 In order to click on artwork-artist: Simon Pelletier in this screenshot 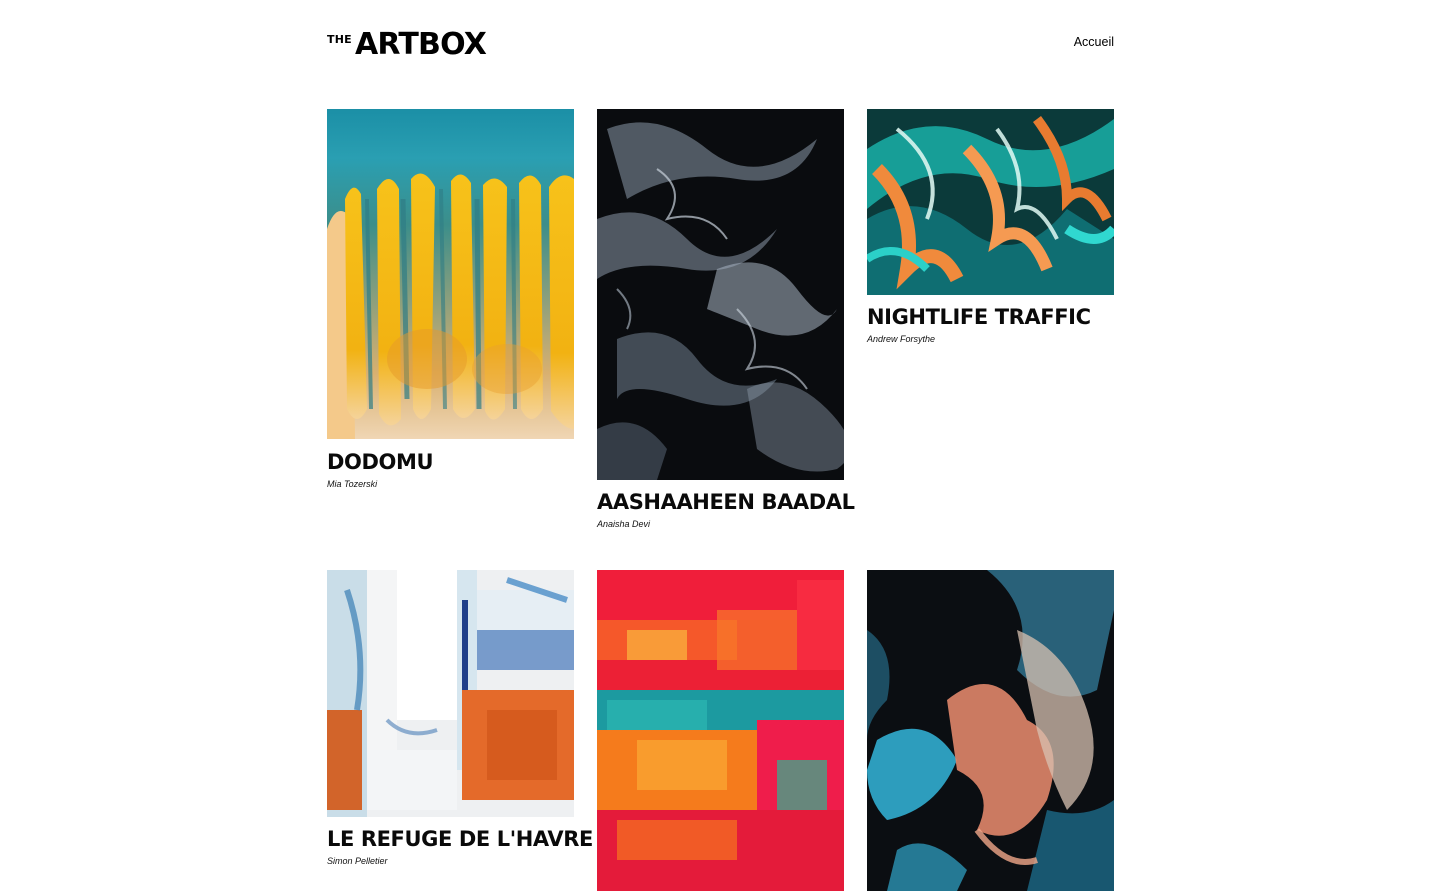, I will do `click(357, 861)`.